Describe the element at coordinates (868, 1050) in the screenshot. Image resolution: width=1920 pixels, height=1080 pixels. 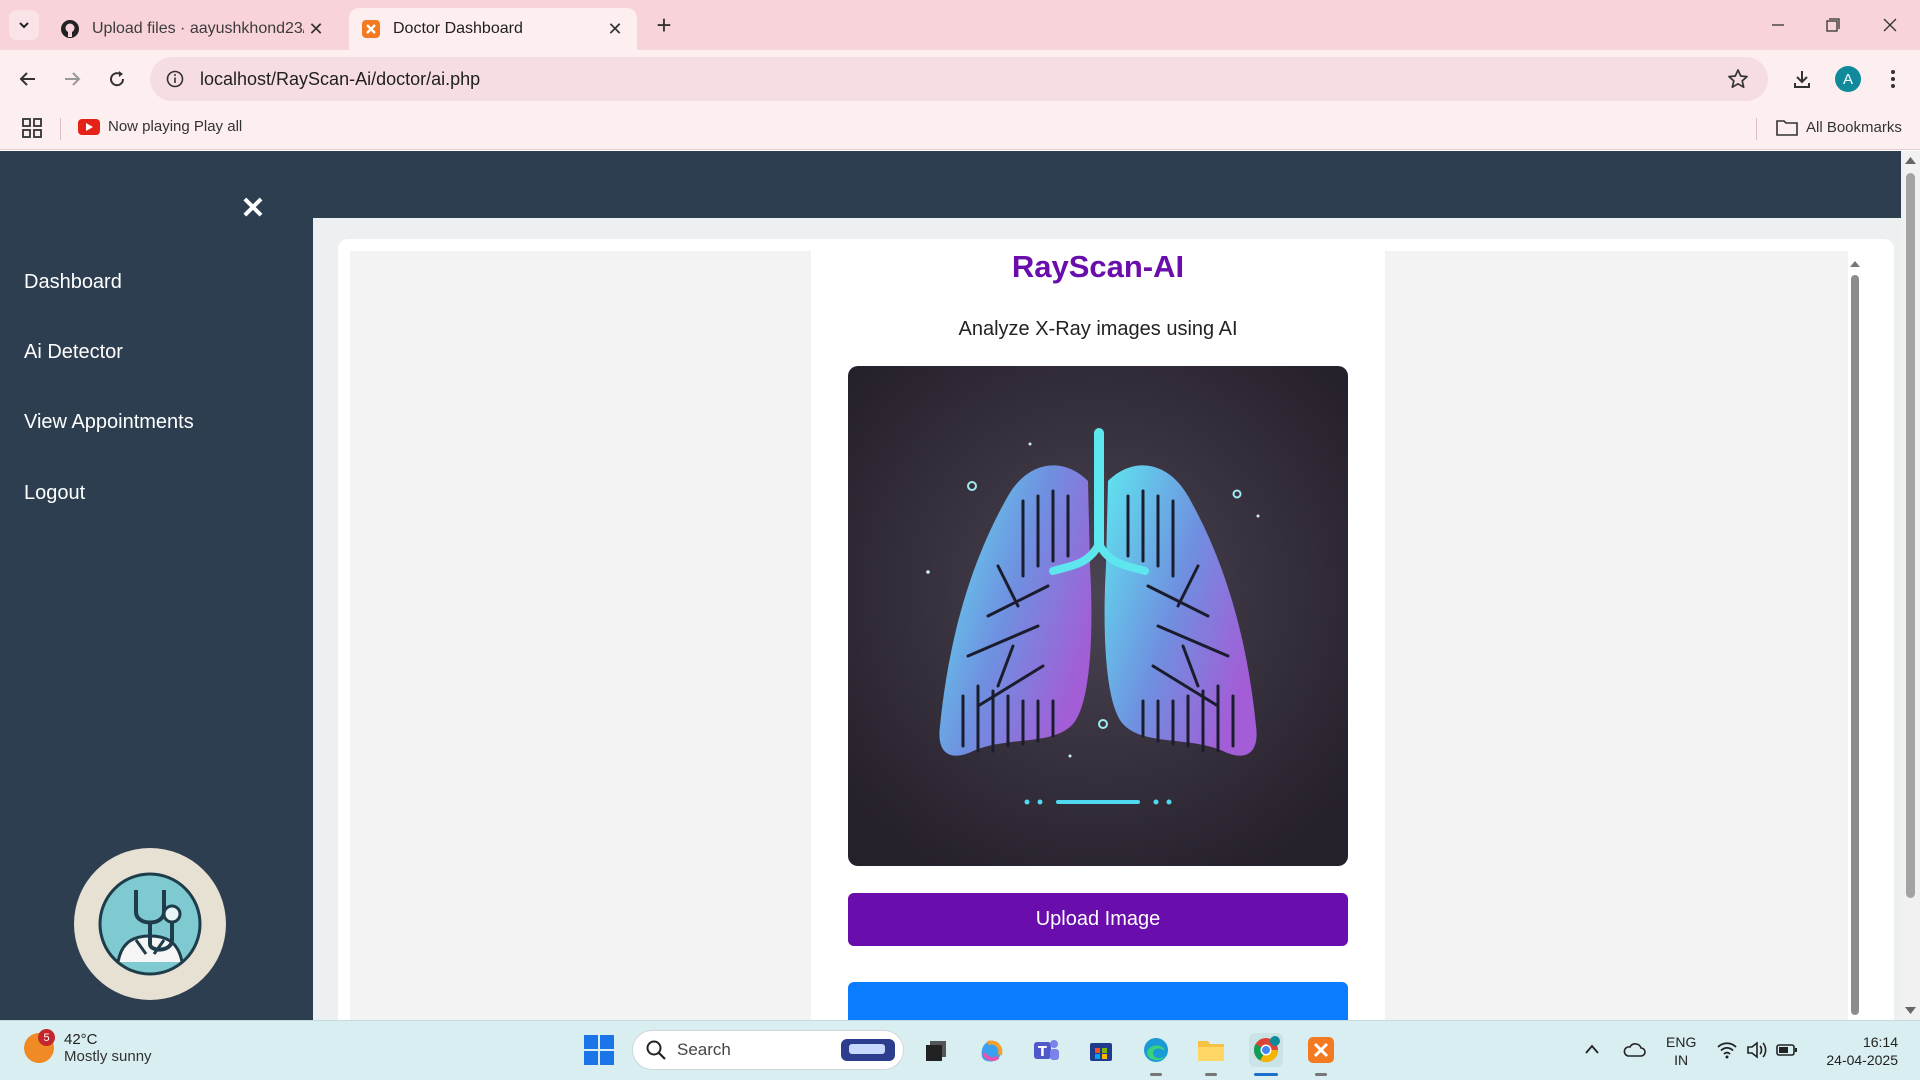
I see `search-highlight-icon` at that location.